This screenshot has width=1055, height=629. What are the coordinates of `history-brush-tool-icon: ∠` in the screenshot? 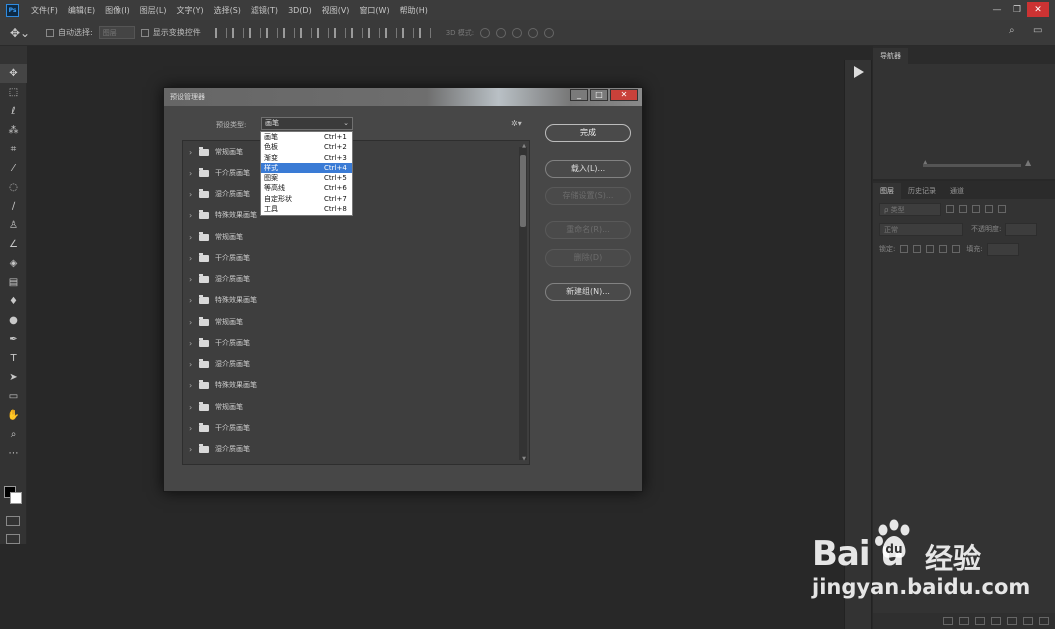 It's located at (13, 244).